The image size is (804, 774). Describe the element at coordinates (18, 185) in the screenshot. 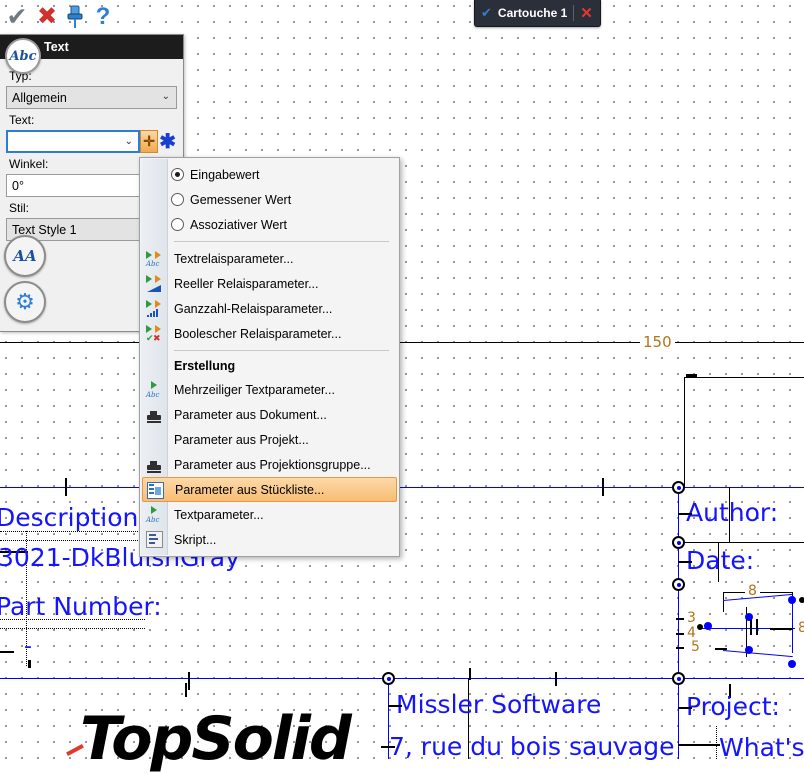

I see `angle-value: 0°` at that location.